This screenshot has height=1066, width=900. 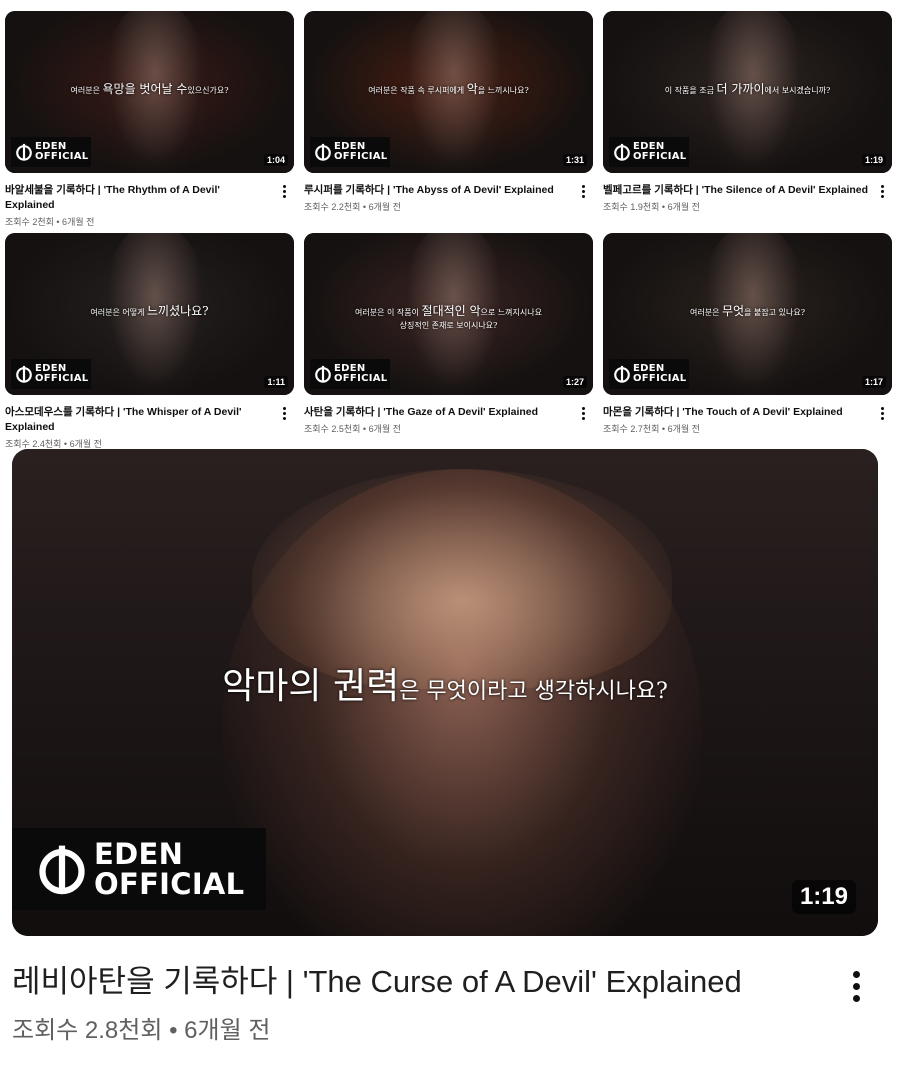 What do you see at coordinates (451, 311) in the screenshot?
I see `caption-emphasis: 절대적인 악` at bounding box center [451, 311].